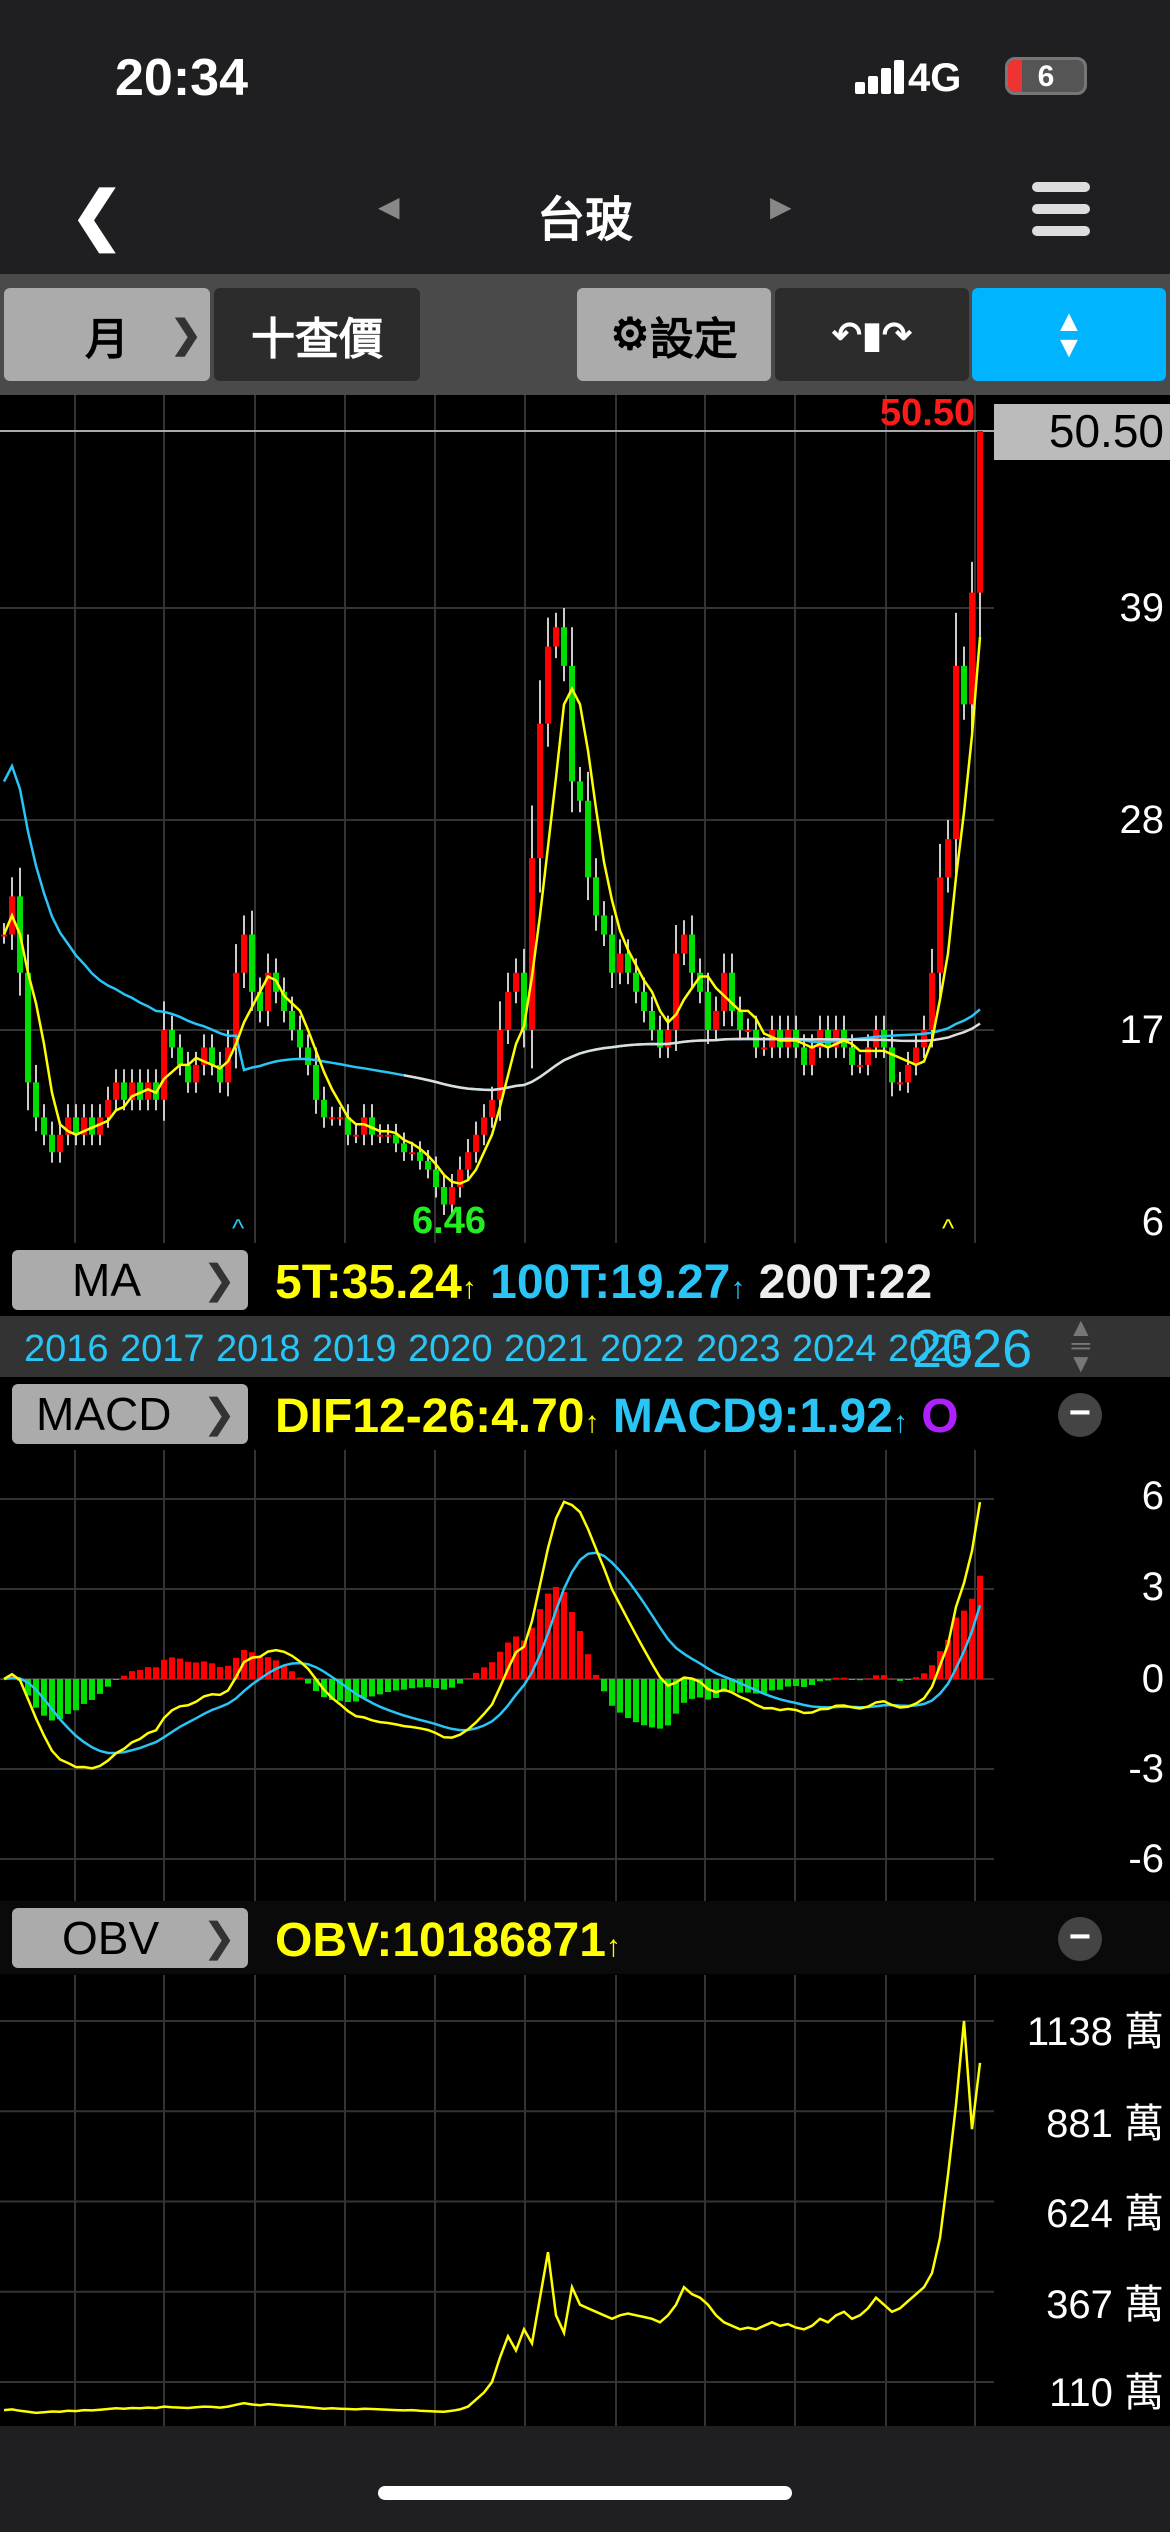  I want to click on home-indicator, so click(585, 2493).